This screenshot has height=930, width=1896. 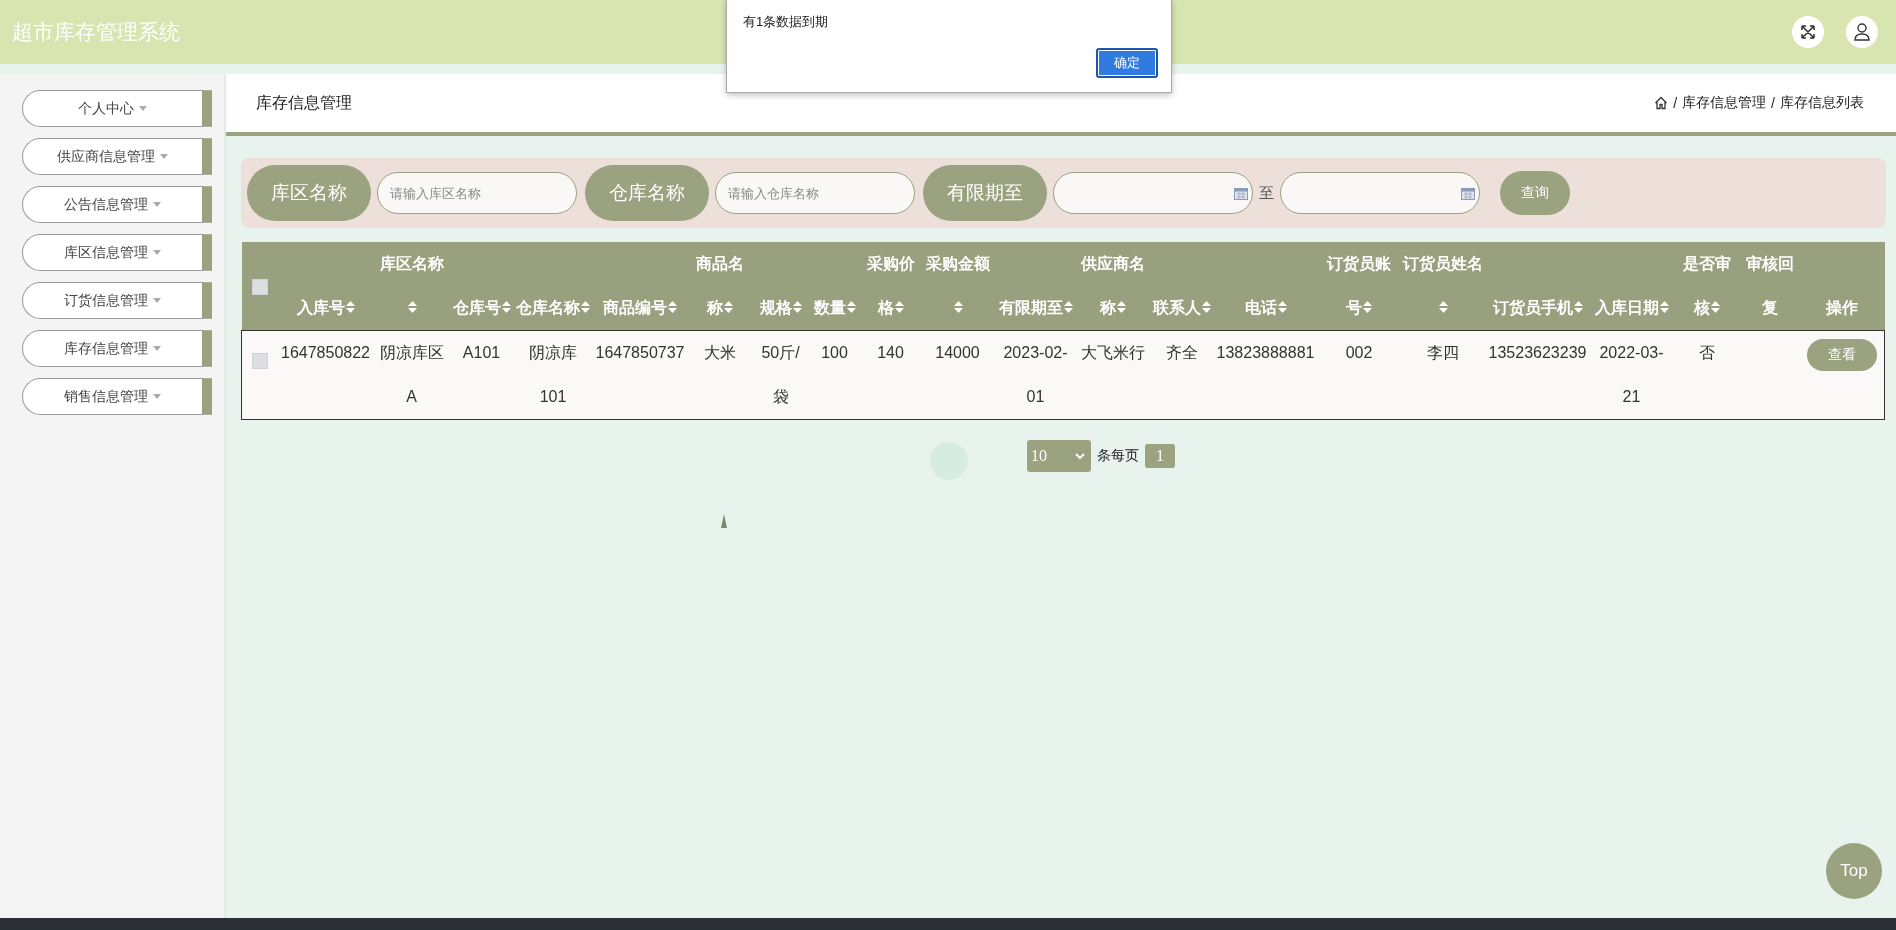 I want to click on table-cell: 50斤/袋, so click(x=780, y=374).